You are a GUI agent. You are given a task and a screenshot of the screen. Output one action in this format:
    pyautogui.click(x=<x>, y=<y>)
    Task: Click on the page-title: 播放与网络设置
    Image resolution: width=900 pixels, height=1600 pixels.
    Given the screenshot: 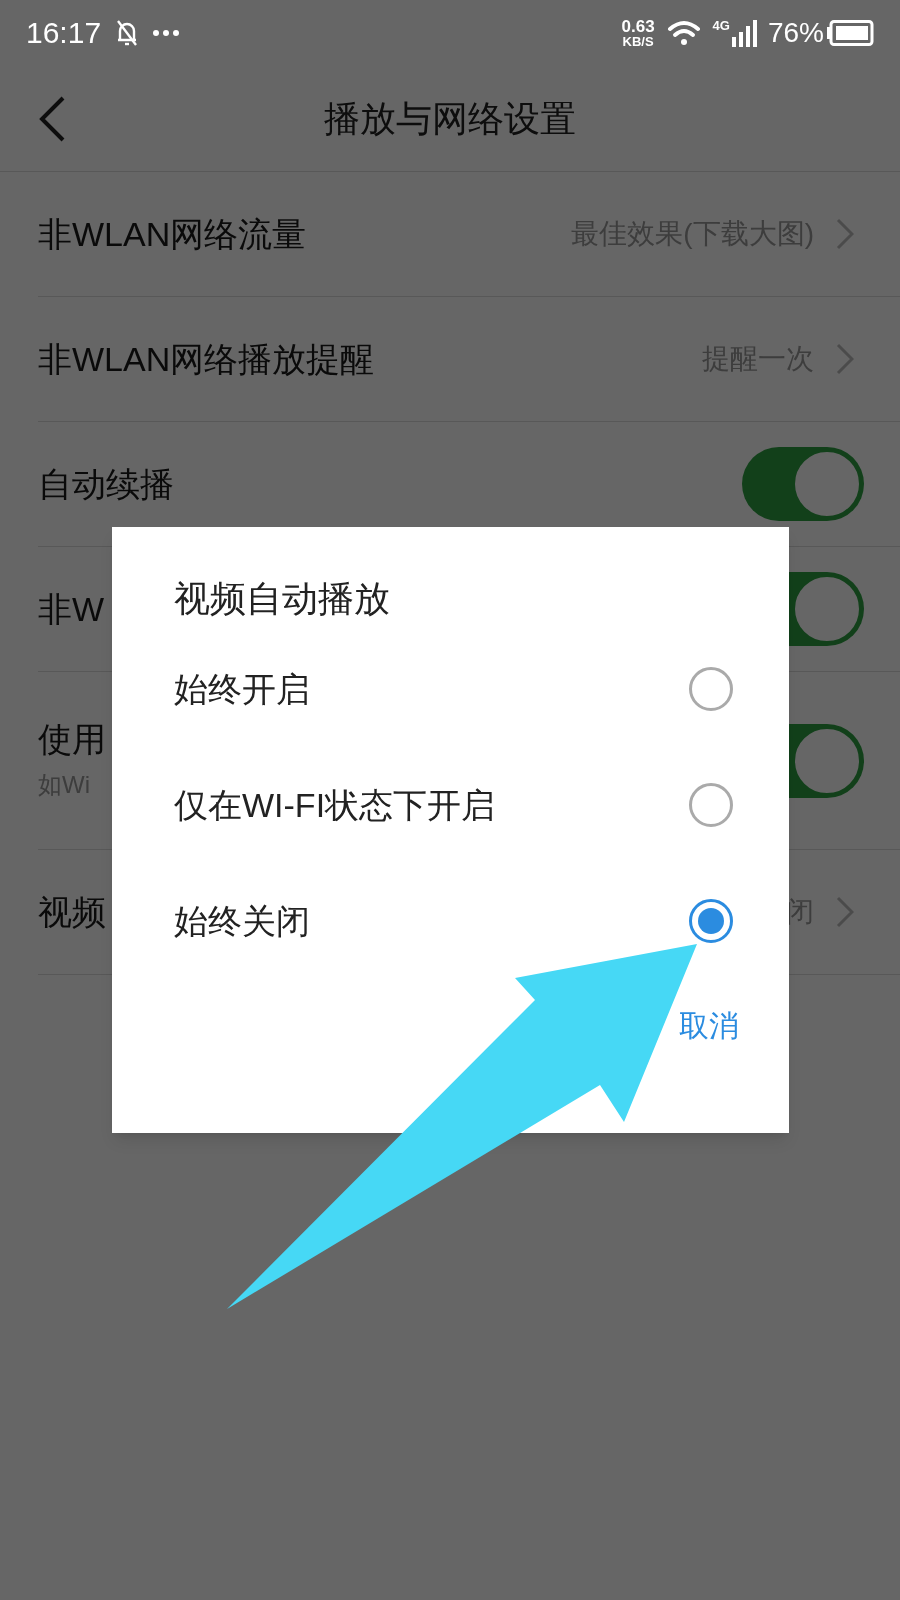 What is the action you would take?
    pyautogui.click(x=450, y=118)
    